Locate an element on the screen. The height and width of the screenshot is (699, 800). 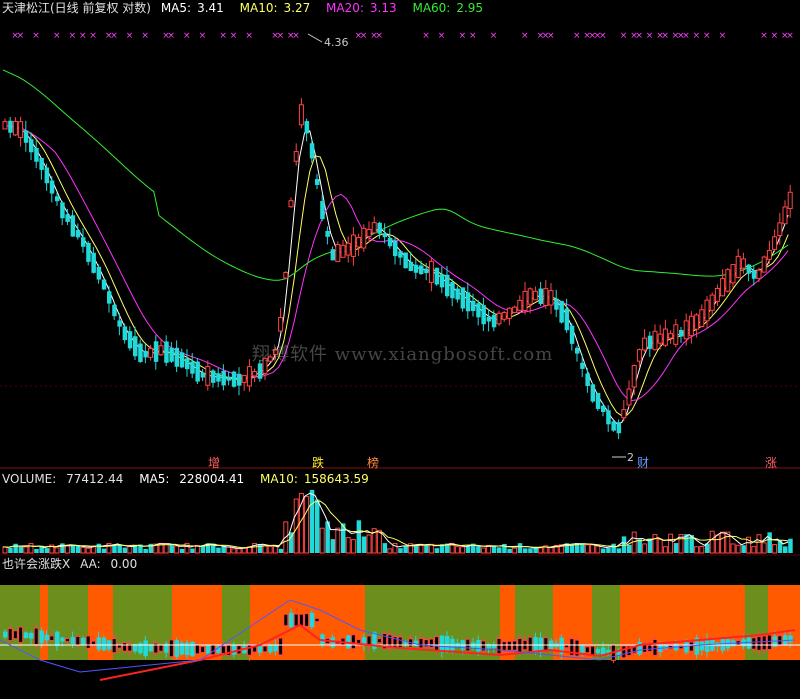
indicator-name: 也许会涨跌X is located at coordinates (36, 564).